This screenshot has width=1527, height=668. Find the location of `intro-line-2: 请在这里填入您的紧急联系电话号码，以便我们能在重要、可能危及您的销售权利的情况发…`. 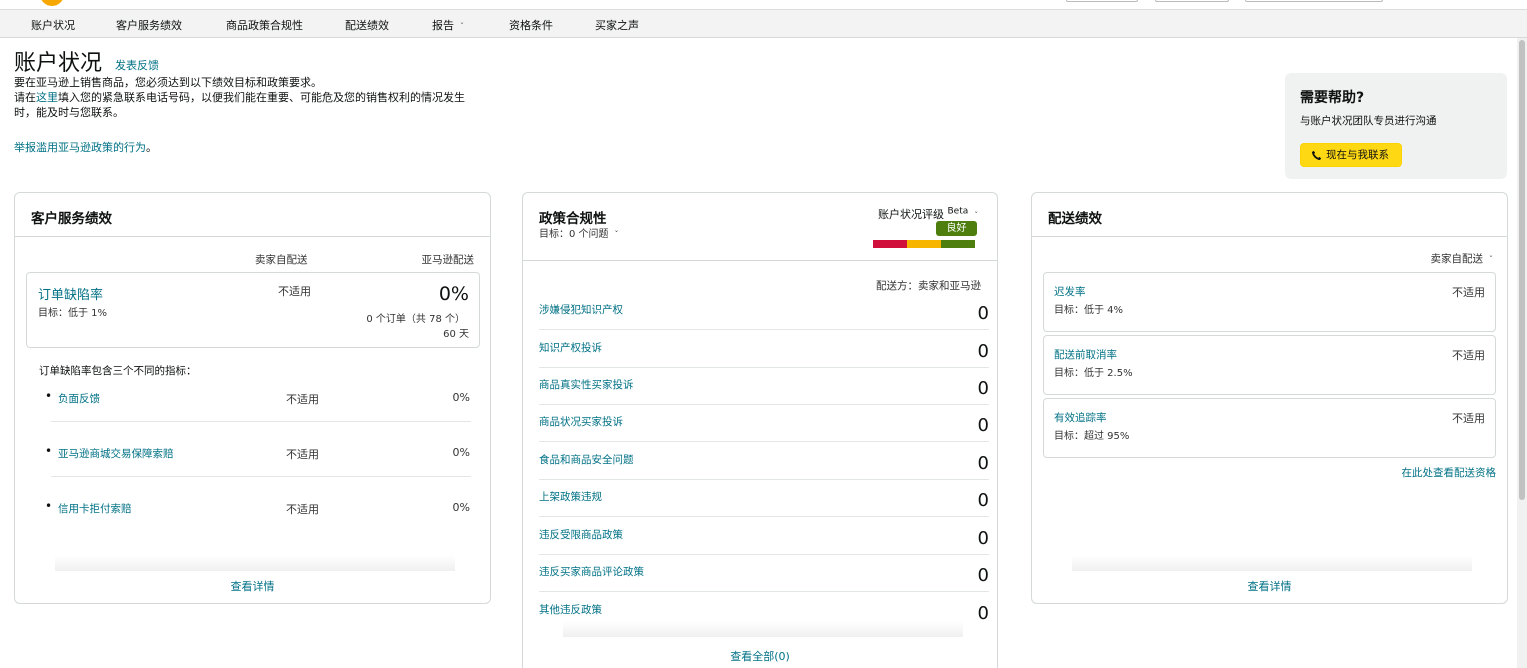

intro-line-2: 请在这里填入您的紧急联系电话号码，以便我们能在重要、可能危及您的销售权利的情况发… is located at coordinates (249, 105).